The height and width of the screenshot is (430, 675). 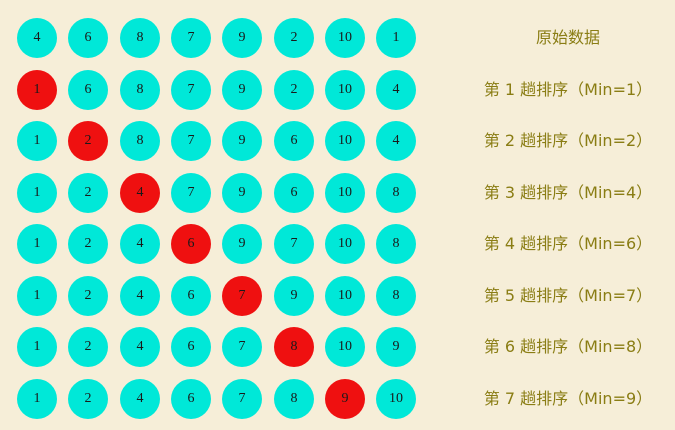 What do you see at coordinates (568, 140) in the screenshot?
I see `sort-pass-label: 第 2 趟排序（Min=2）` at bounding box center [568, 140].